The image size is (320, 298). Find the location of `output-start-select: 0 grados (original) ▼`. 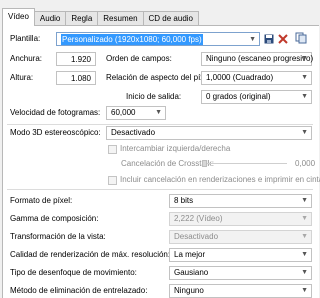

output-start-select: 0 grados (original) ▼ is located at coordinates (256, 97).